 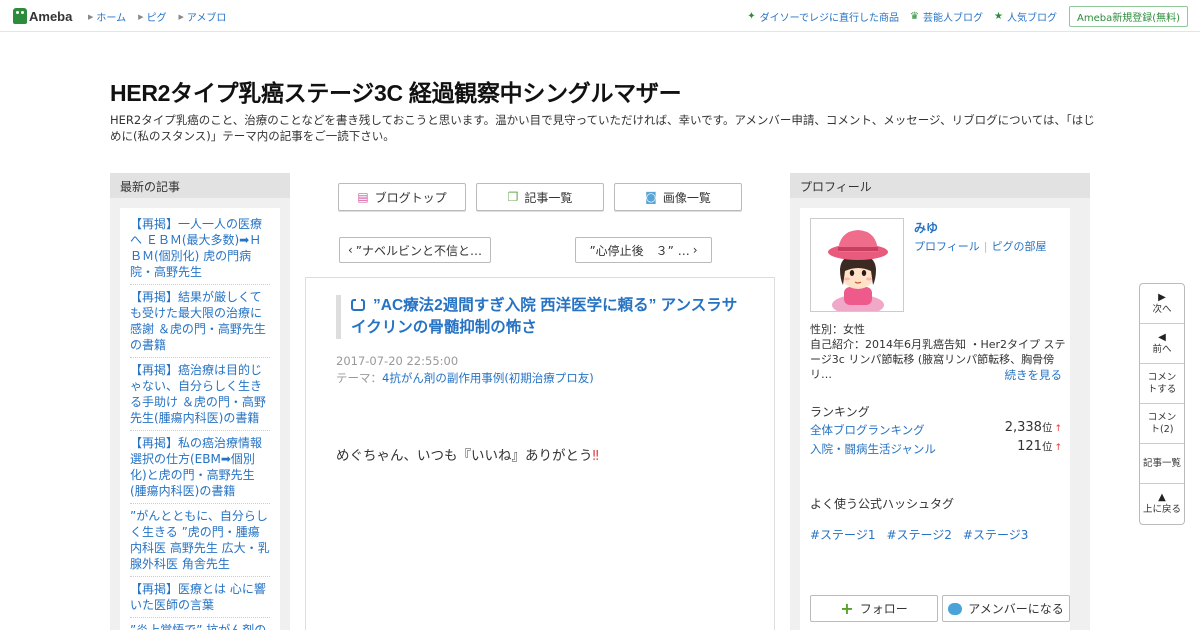 I want to click on button-label: ブログトップ, so click(x=410, y=197).